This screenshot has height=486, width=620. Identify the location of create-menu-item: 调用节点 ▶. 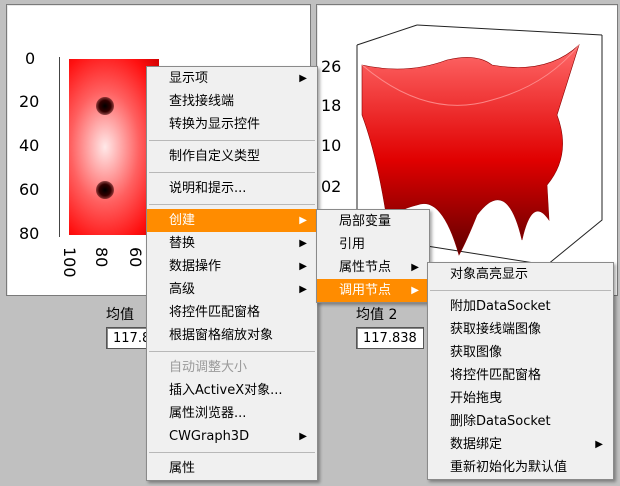
(373, 290).